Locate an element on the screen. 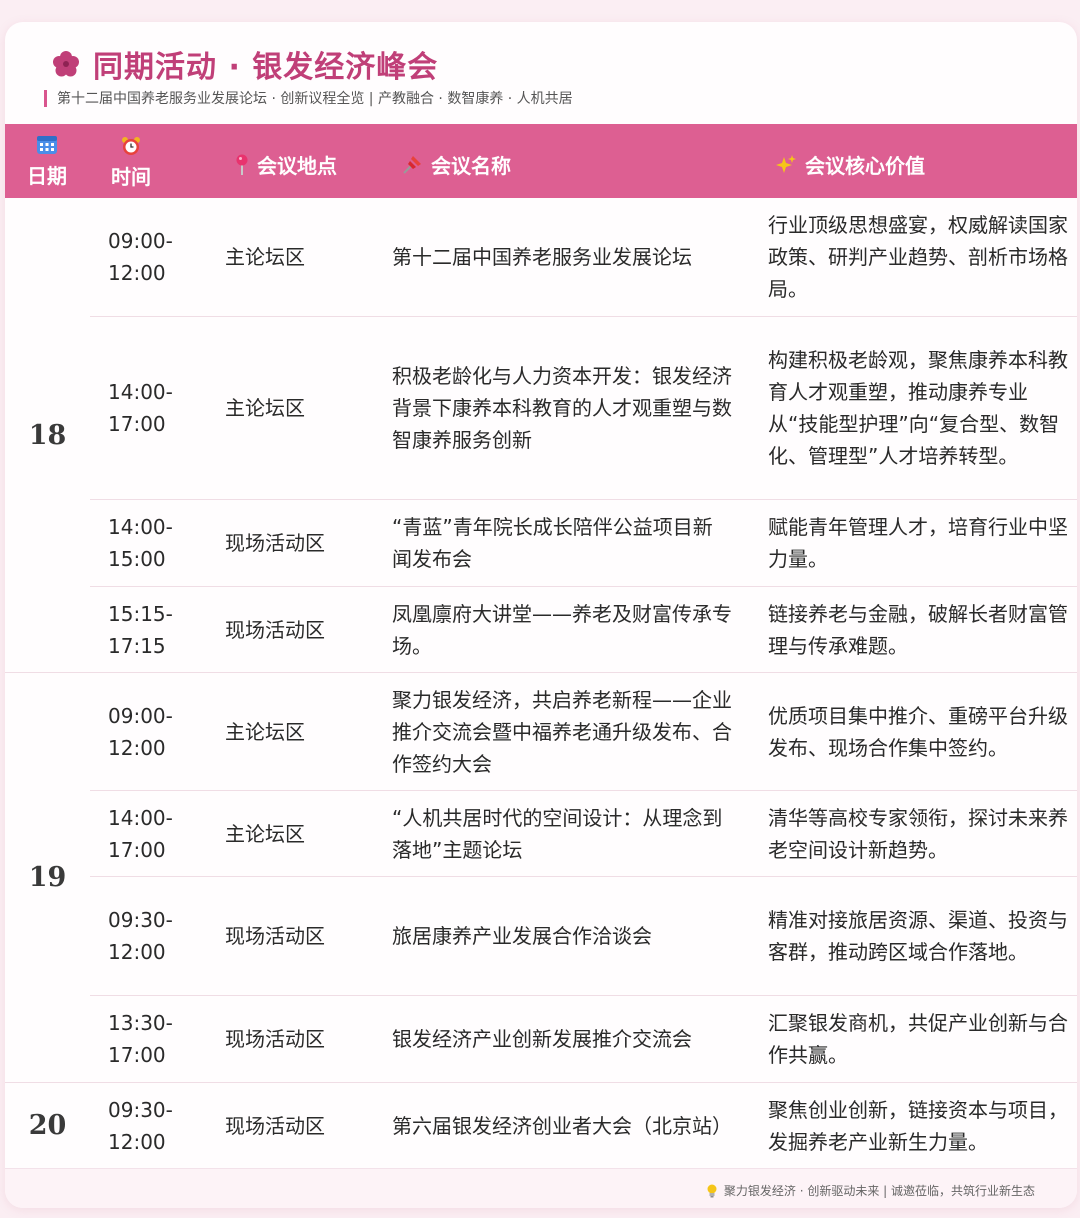 Image resolution: width=1080 pixels, height=1218 pixels. column-header-location: 会议地点 is located at coordinates (286, 164).